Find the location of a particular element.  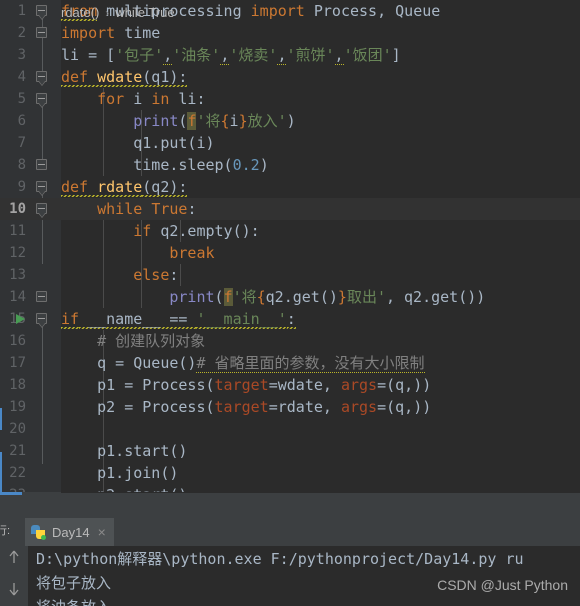

line-number: 3 is located at coordinates (21, 55).